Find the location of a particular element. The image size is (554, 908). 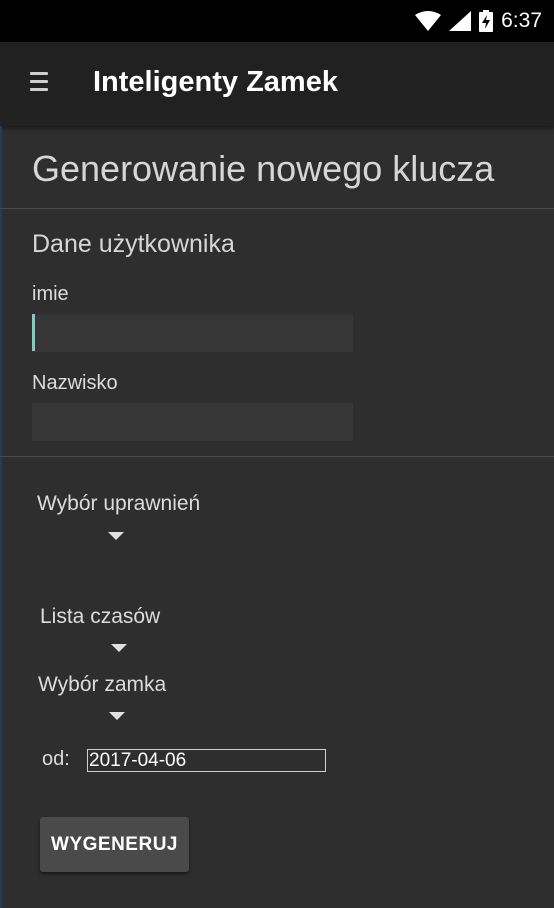

date-from-label: od: is located at coordinates (56, 759).